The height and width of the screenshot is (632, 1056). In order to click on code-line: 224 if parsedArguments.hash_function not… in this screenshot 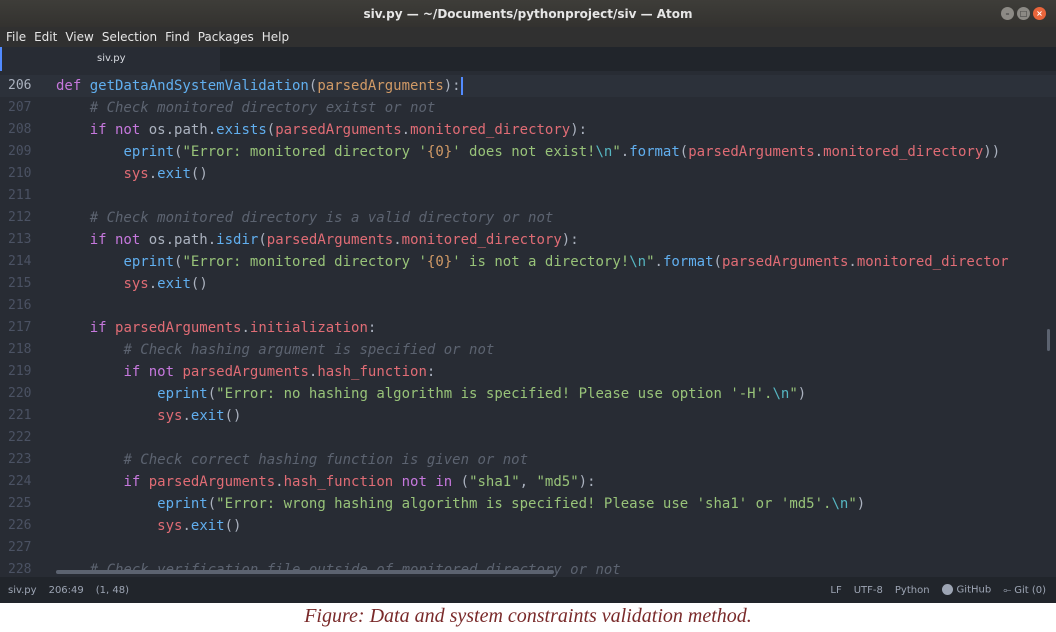, I will do `click(528, 482)`.